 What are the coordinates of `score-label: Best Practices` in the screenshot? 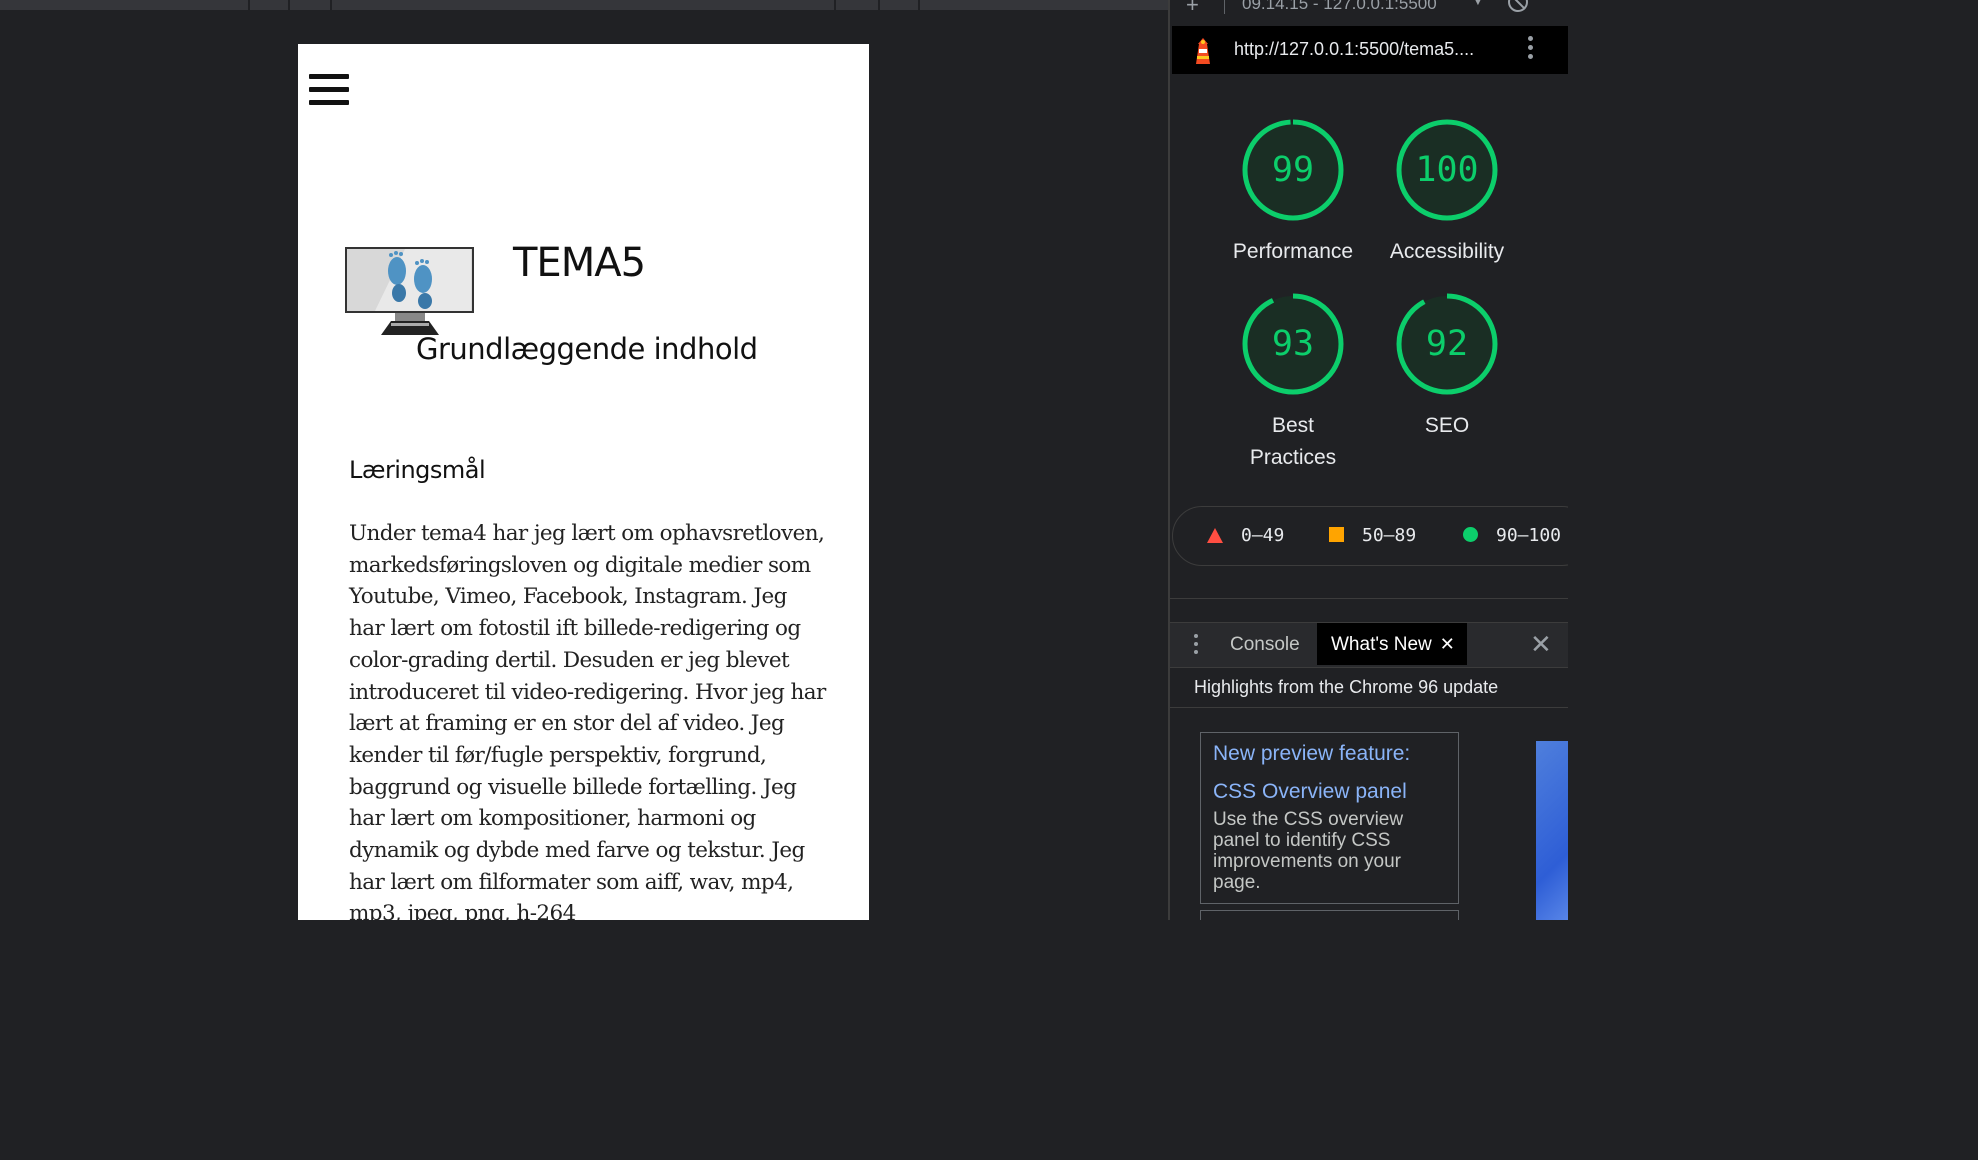 It's located at (1293, 441).